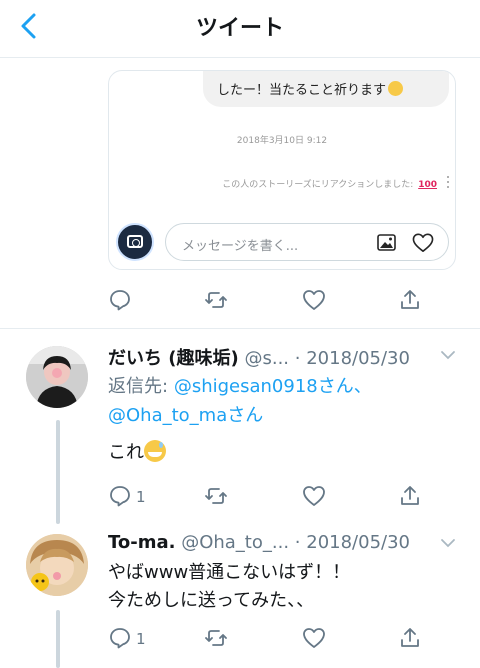 Image resolution: width=480 pixels, height=668 pixels. What do you see at coordinates (211, 600) in the screenshot?
I see `tweet-text-line: 今ためしに送ってみた、、` at bounding box center [211, 600].